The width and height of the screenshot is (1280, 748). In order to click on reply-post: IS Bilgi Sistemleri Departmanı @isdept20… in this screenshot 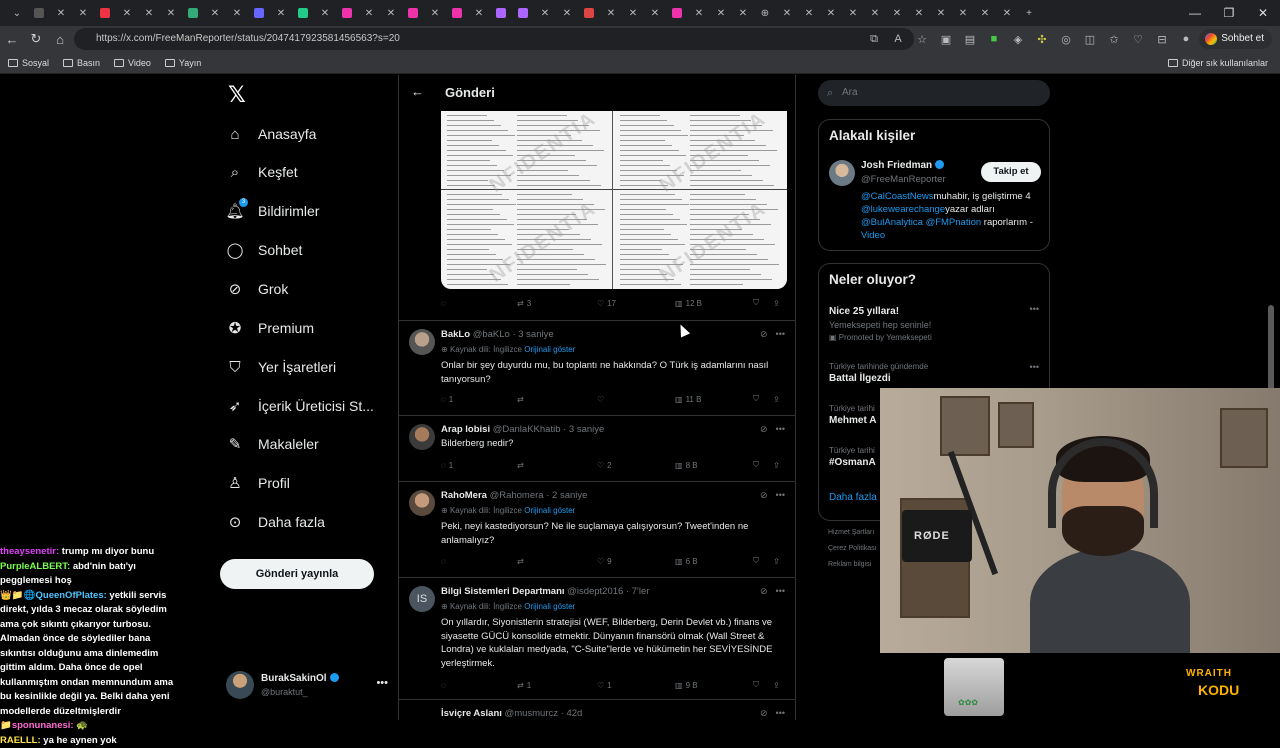, I will do `click(597, 638)`.